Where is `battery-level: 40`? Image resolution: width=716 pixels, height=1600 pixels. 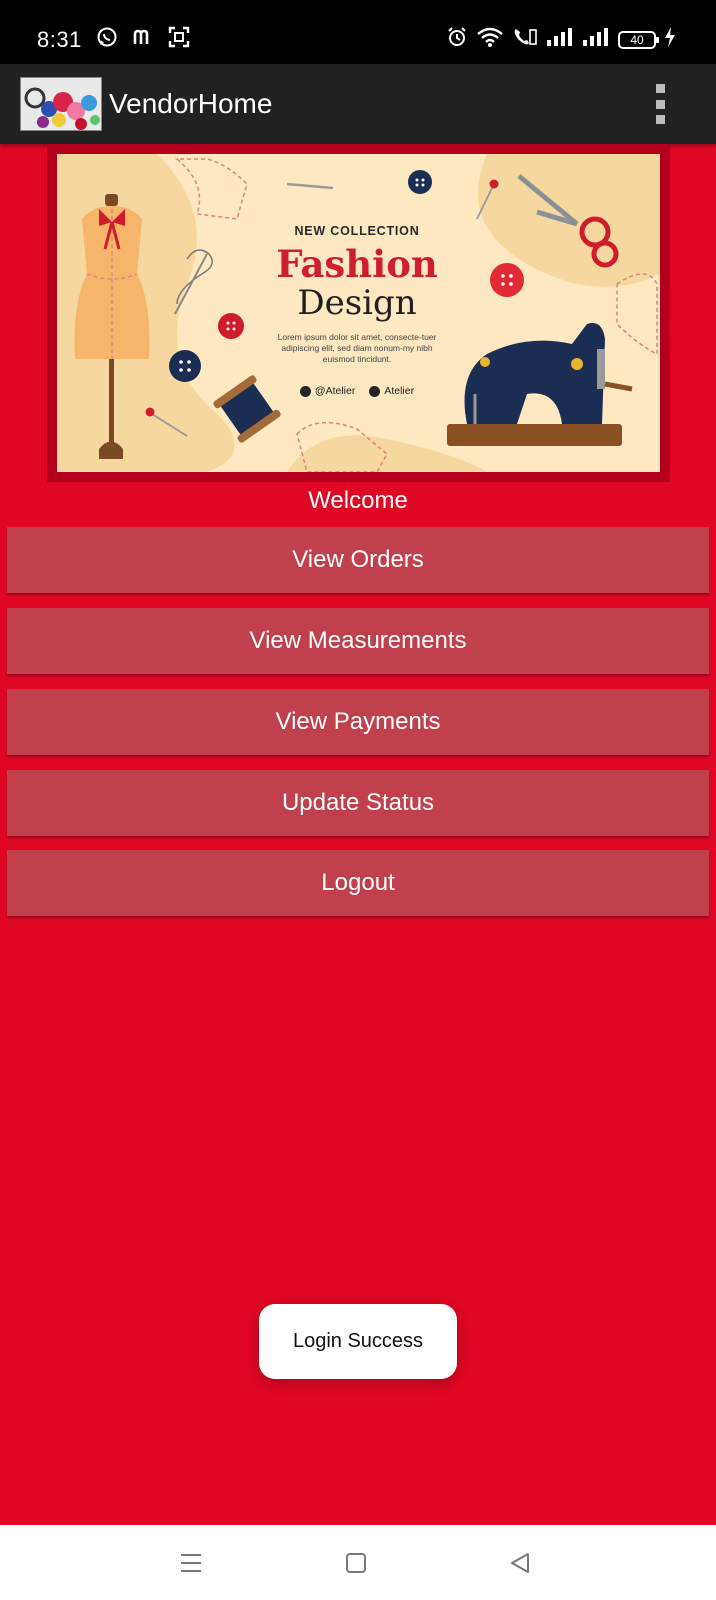
battery-level: 40 is located at coordinates (637, 39).